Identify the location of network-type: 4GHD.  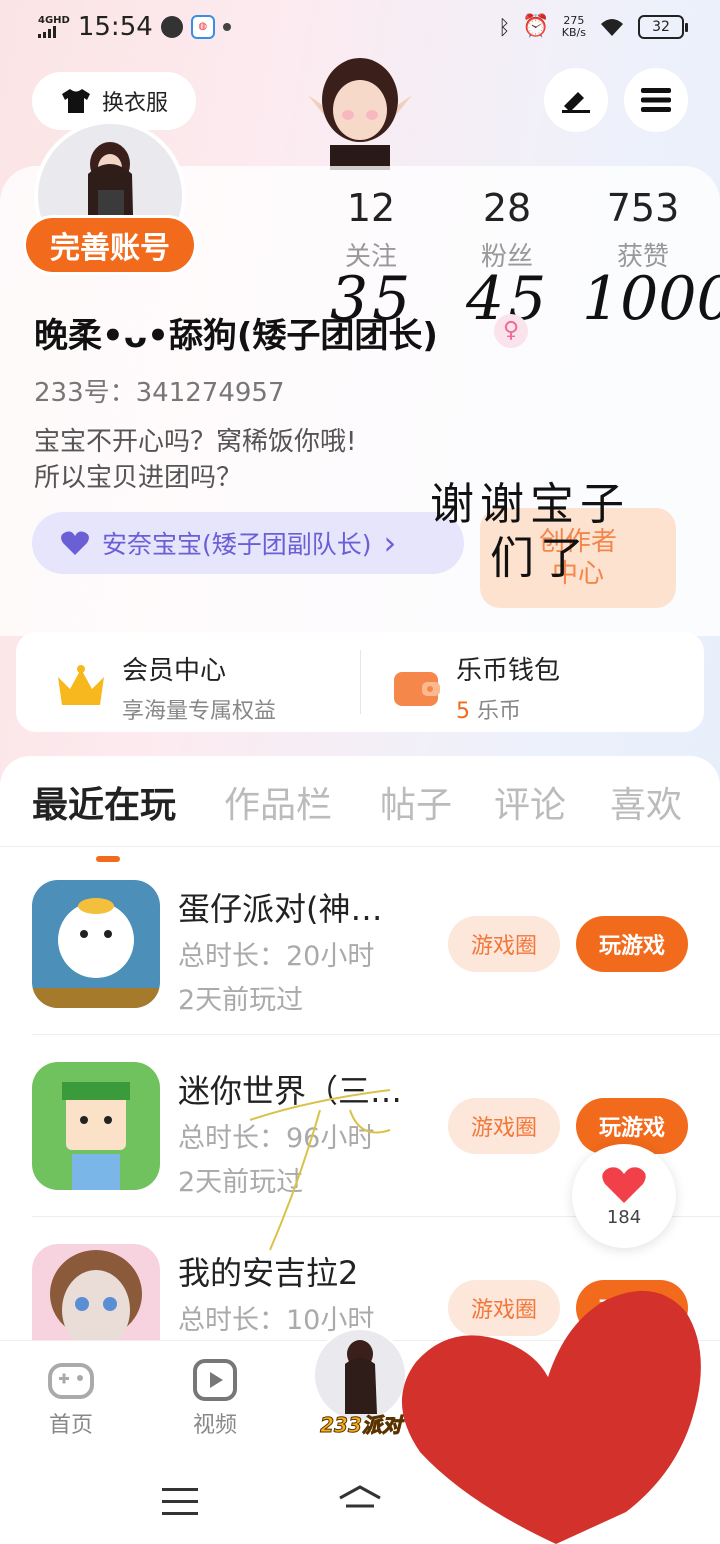
(54, 20).